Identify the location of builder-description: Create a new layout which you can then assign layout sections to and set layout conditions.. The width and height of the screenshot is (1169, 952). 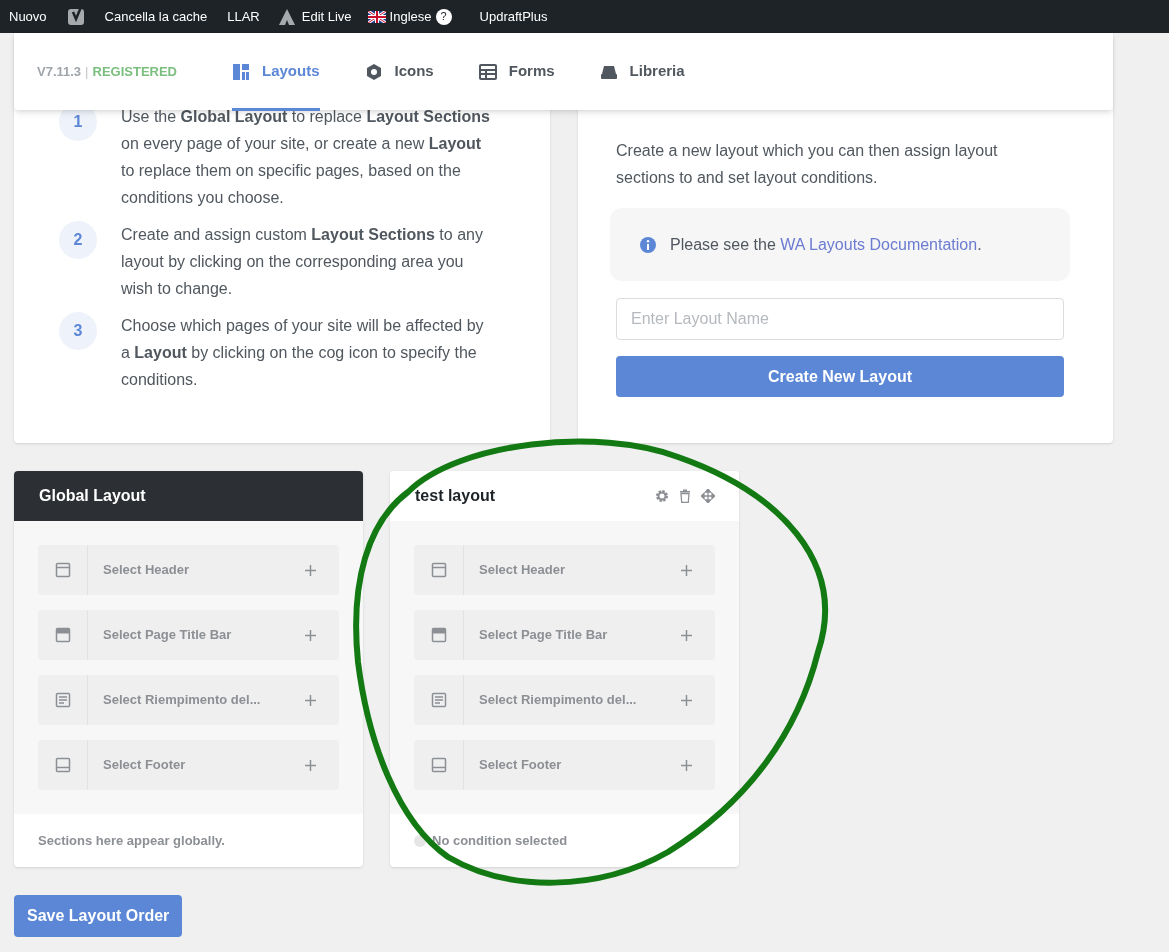
(807, 164).